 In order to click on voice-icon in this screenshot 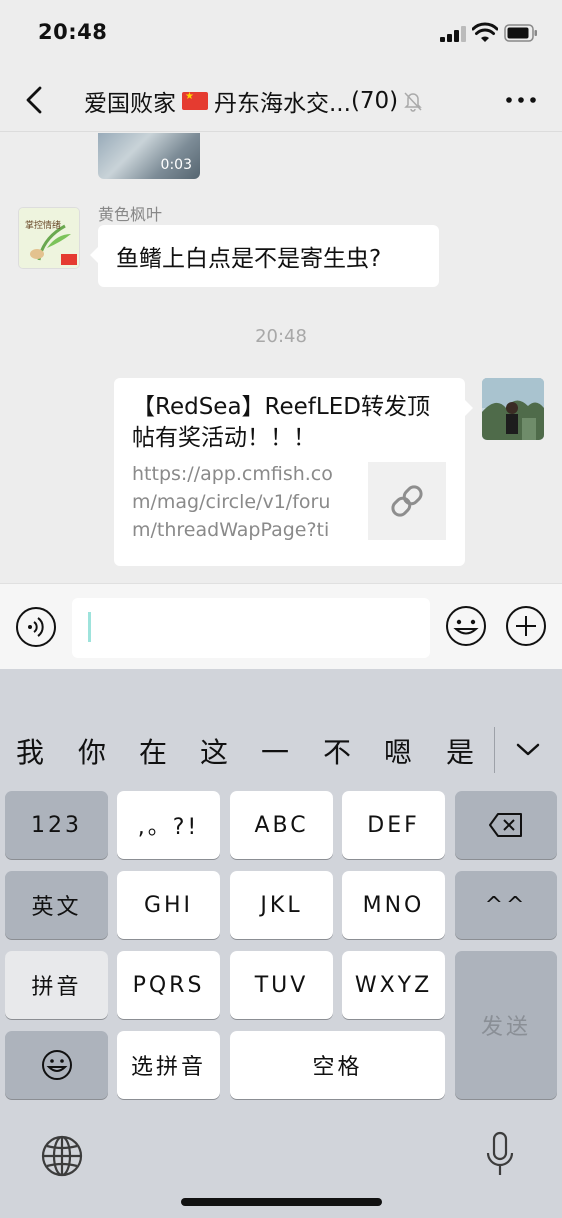, I will do `click(36, 627)`.